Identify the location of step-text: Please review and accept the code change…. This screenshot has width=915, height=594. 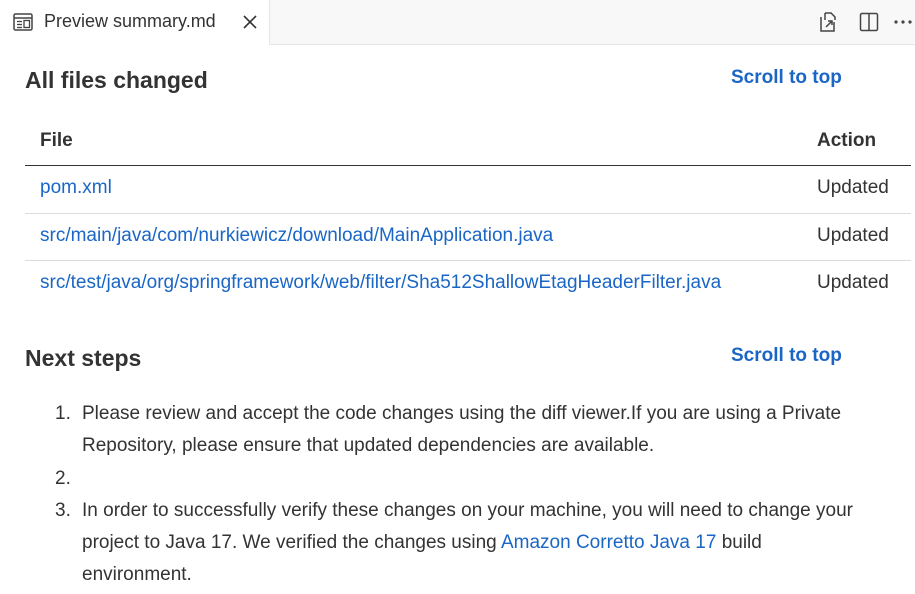
(462, 430).